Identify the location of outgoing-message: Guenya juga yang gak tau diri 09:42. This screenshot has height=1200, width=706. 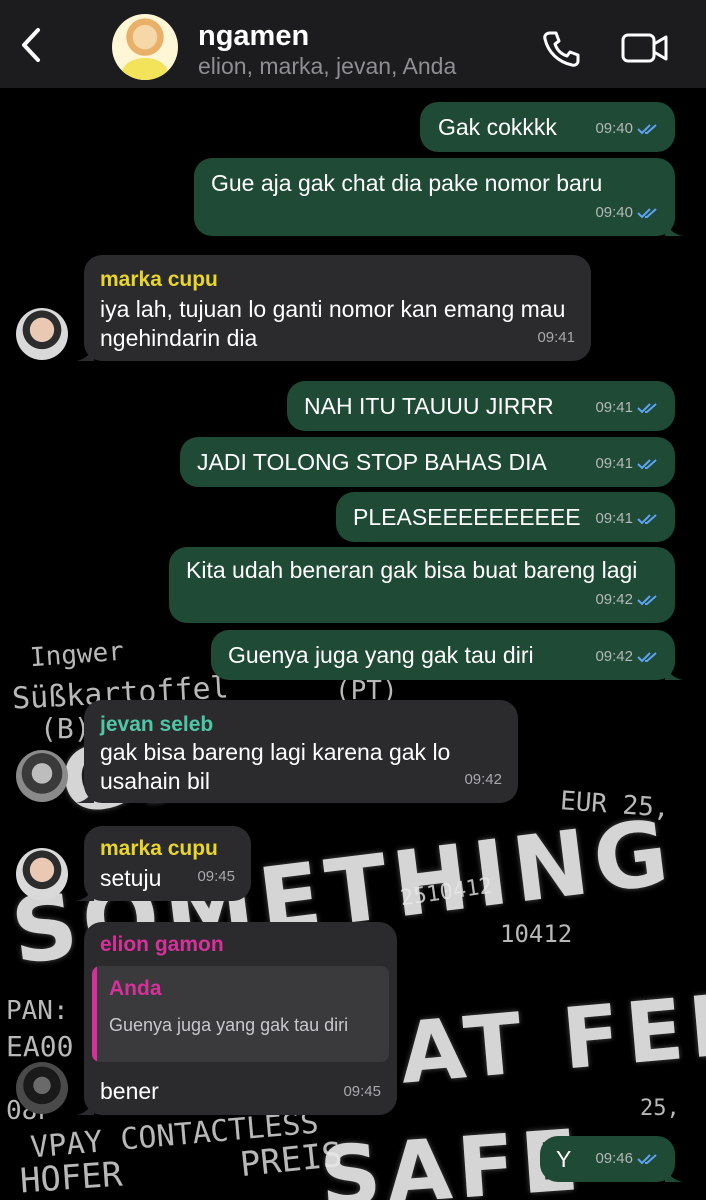
(447, 655).